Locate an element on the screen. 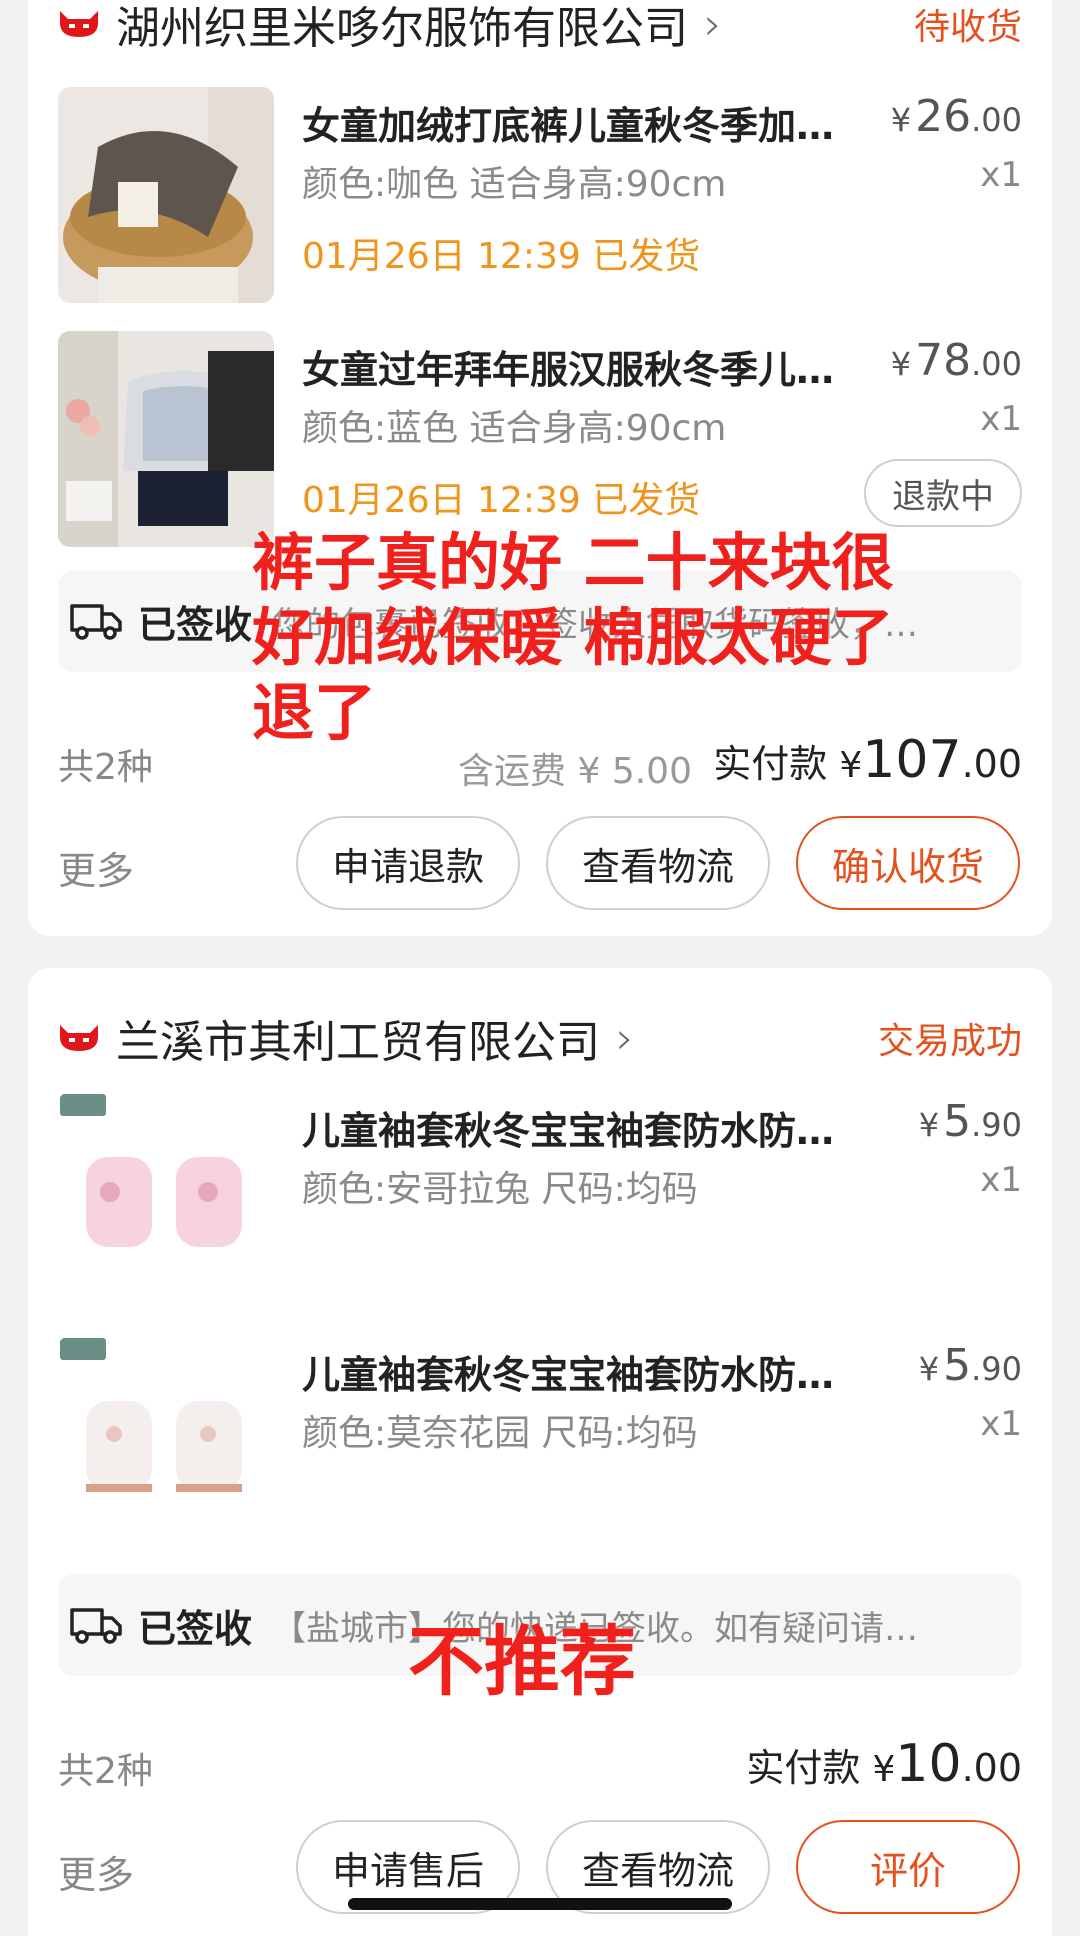 The height and width of the screenshot is (1936, 1080). product-price: ¥78.00 is located at coordinates (956, 360).